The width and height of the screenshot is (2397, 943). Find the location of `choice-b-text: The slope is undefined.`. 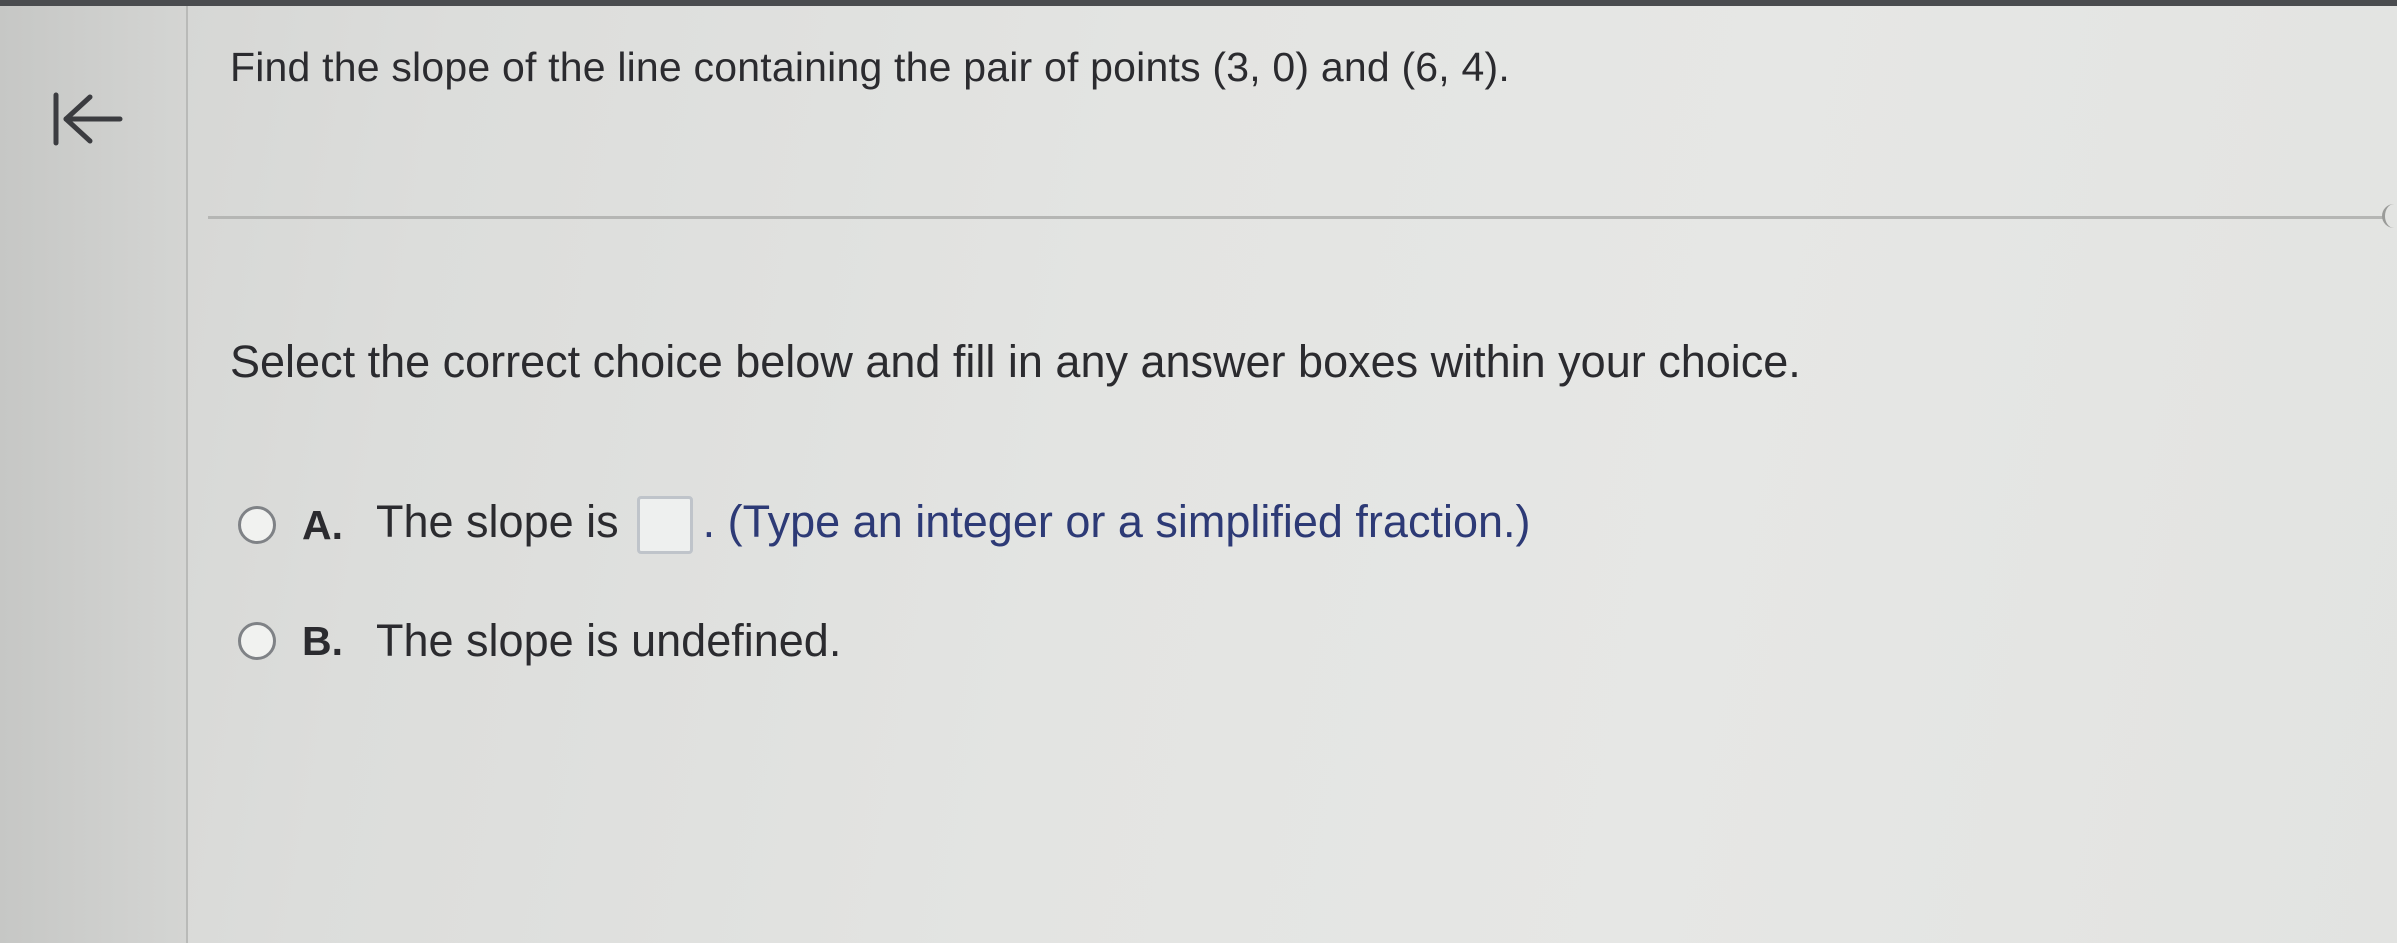

choice-b-text: The slope is undefined. is located at coordinates (609, 640).